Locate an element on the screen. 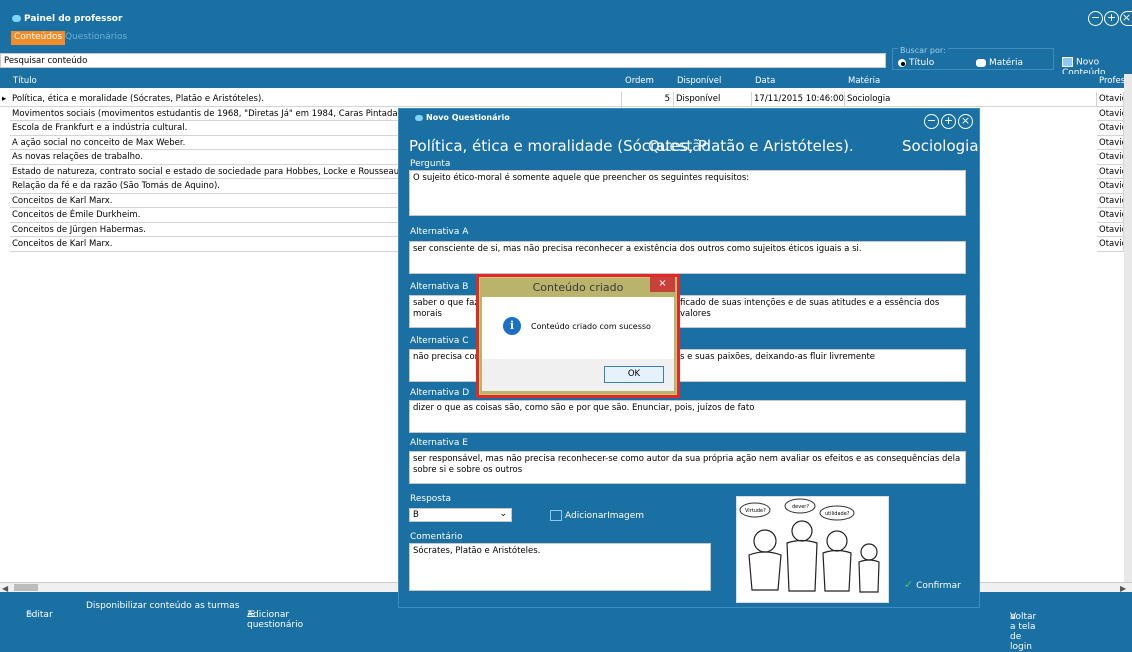 The image size is (1132, 652). app-title: Painel do professor is located at coordinates (67, 19).